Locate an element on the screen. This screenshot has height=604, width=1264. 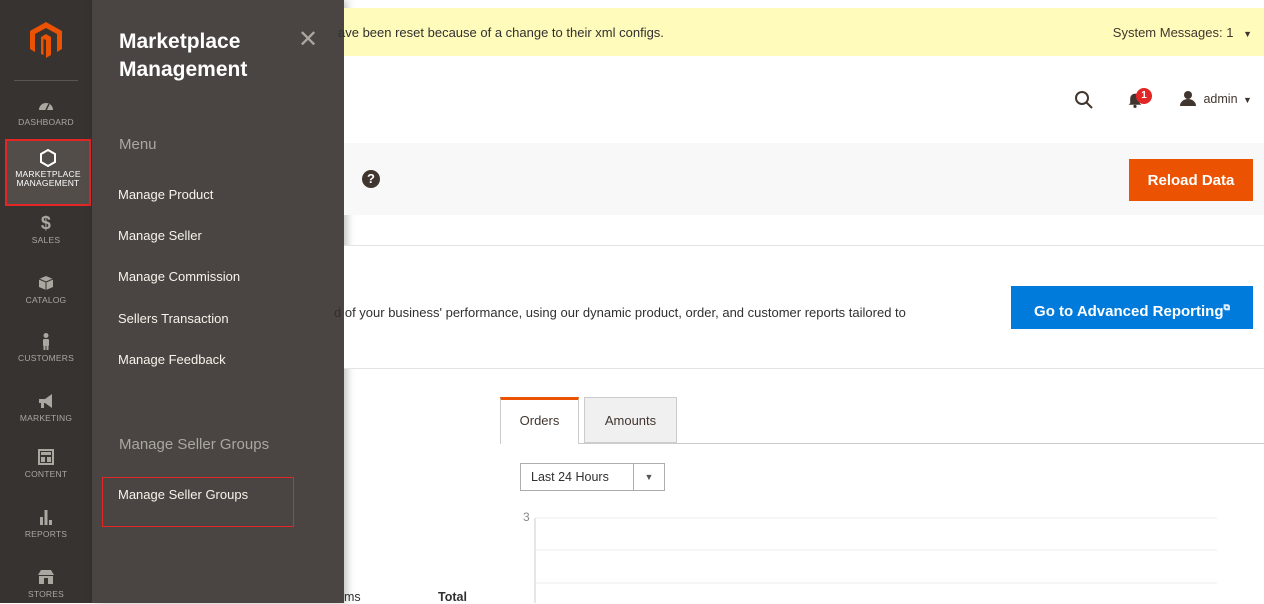
dashboard-icon is located at coordinates (46, 107).